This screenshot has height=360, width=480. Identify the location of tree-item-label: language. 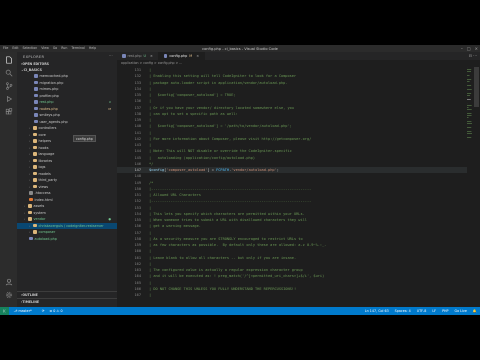
(46, 154).